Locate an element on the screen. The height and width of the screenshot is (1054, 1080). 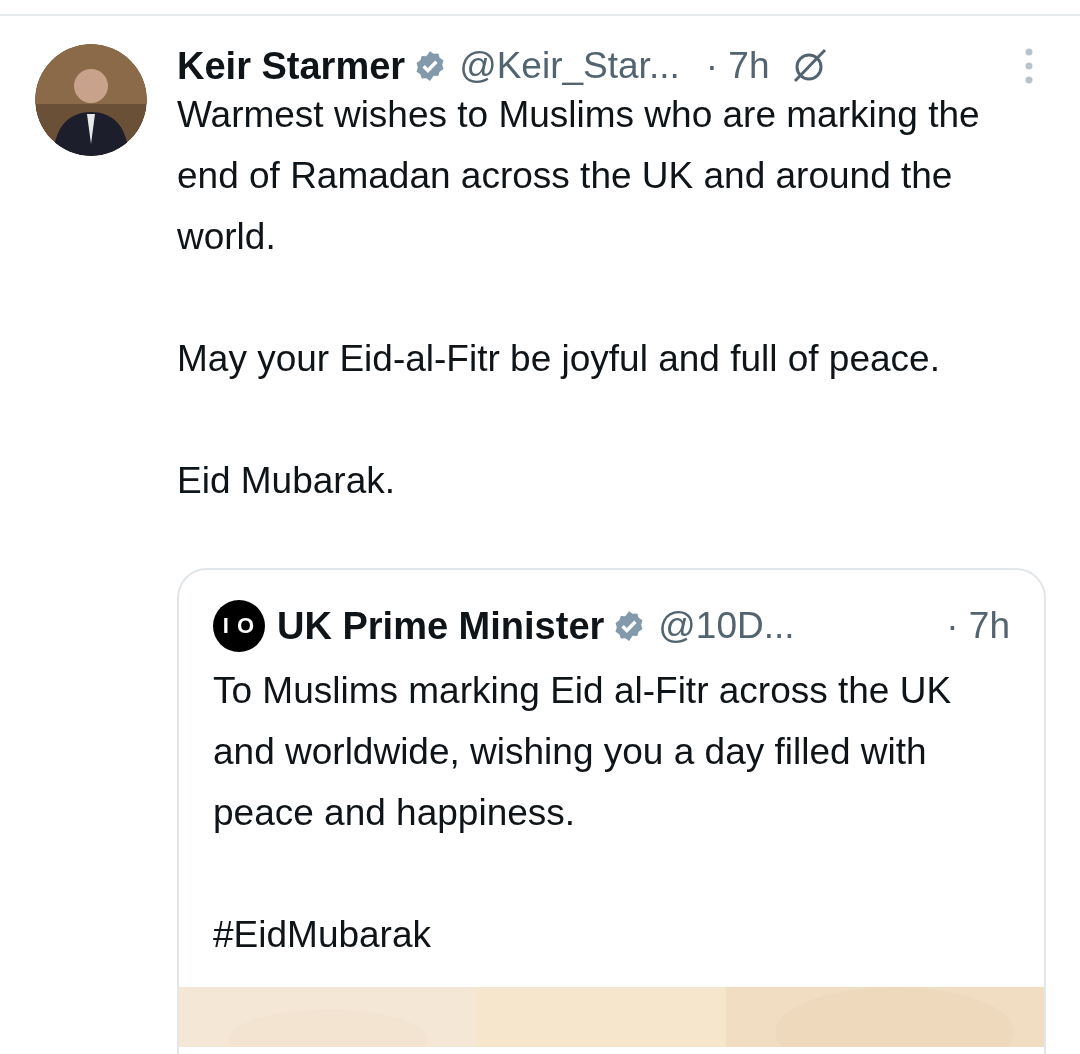
more-options-icon is located at coordinates (1029, 66).